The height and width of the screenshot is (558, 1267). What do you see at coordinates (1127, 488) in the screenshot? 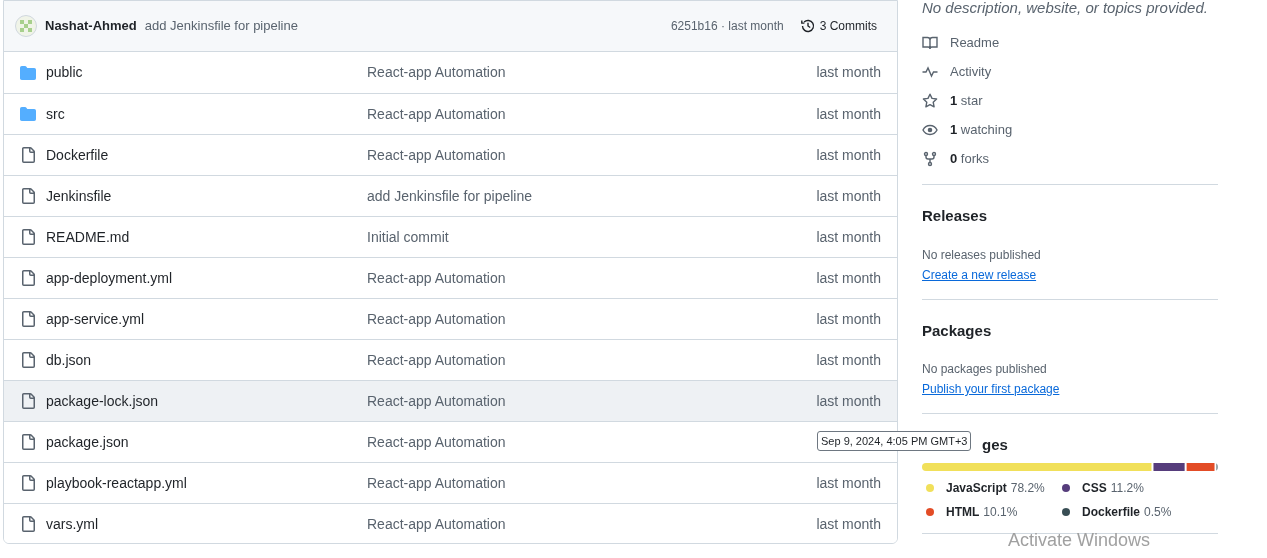
I see `language-percent: 11.2%` at bounding box center [1127, 488].